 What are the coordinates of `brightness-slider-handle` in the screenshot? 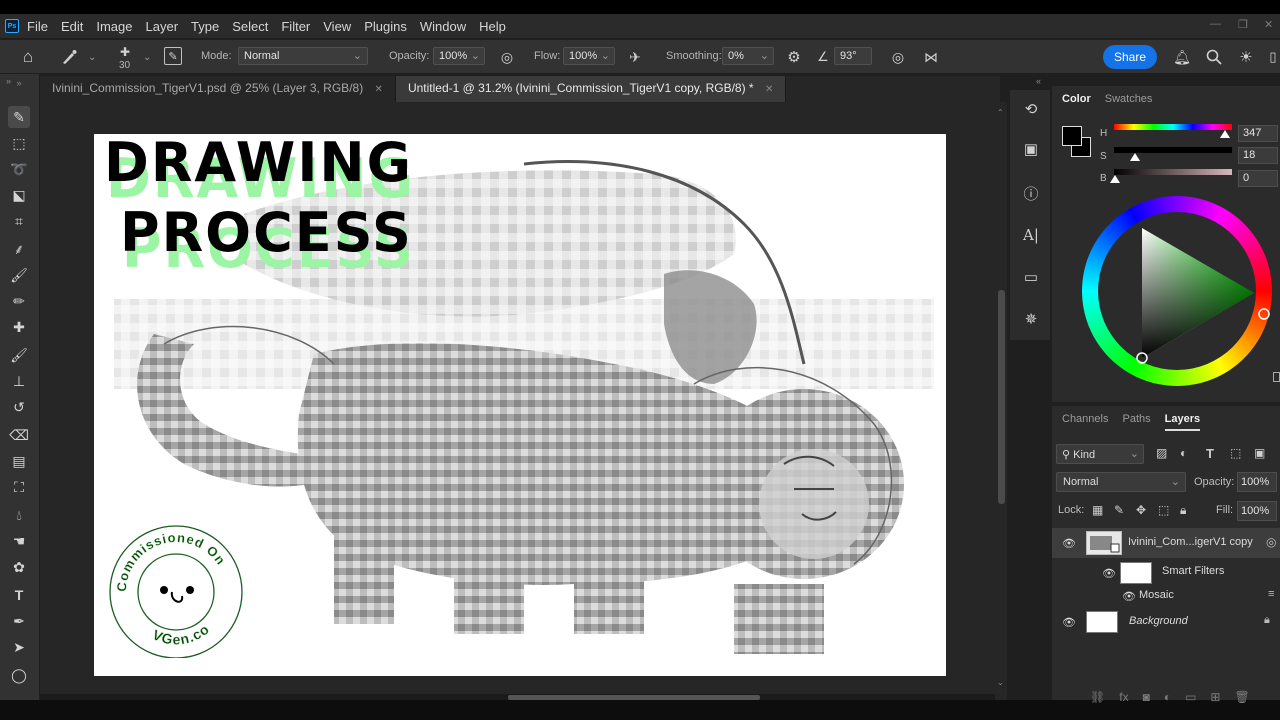 It's located at (1115, 179).